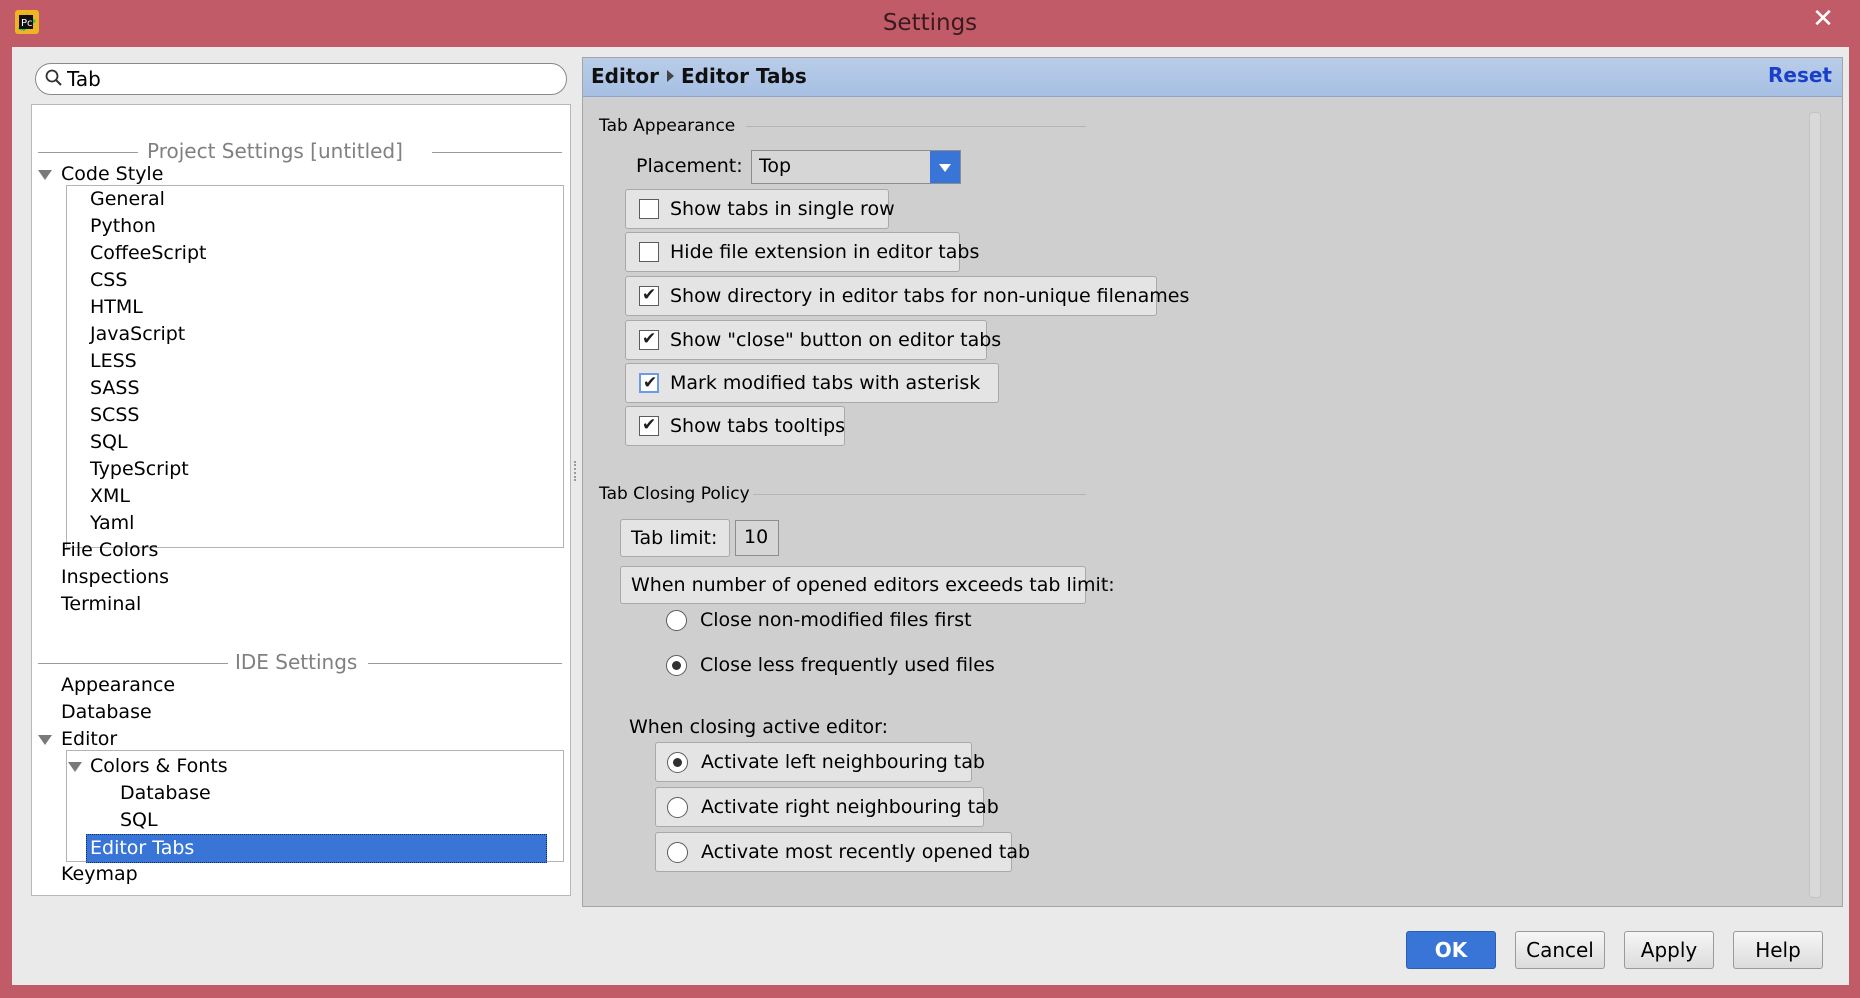 Image resolution: width=1860 pixels, height=998 pixels. I want to click on radio-activate-recent, so click(677, 852).